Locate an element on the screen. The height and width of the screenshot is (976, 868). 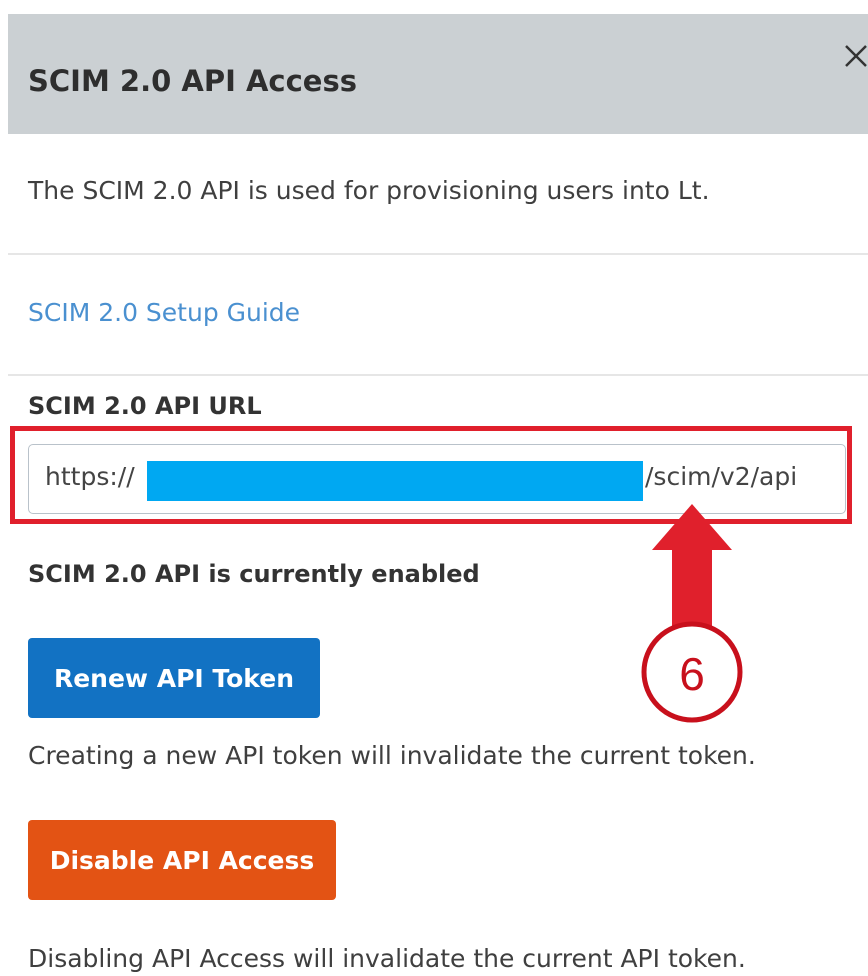
close-button is located at coordinates (851, 56).